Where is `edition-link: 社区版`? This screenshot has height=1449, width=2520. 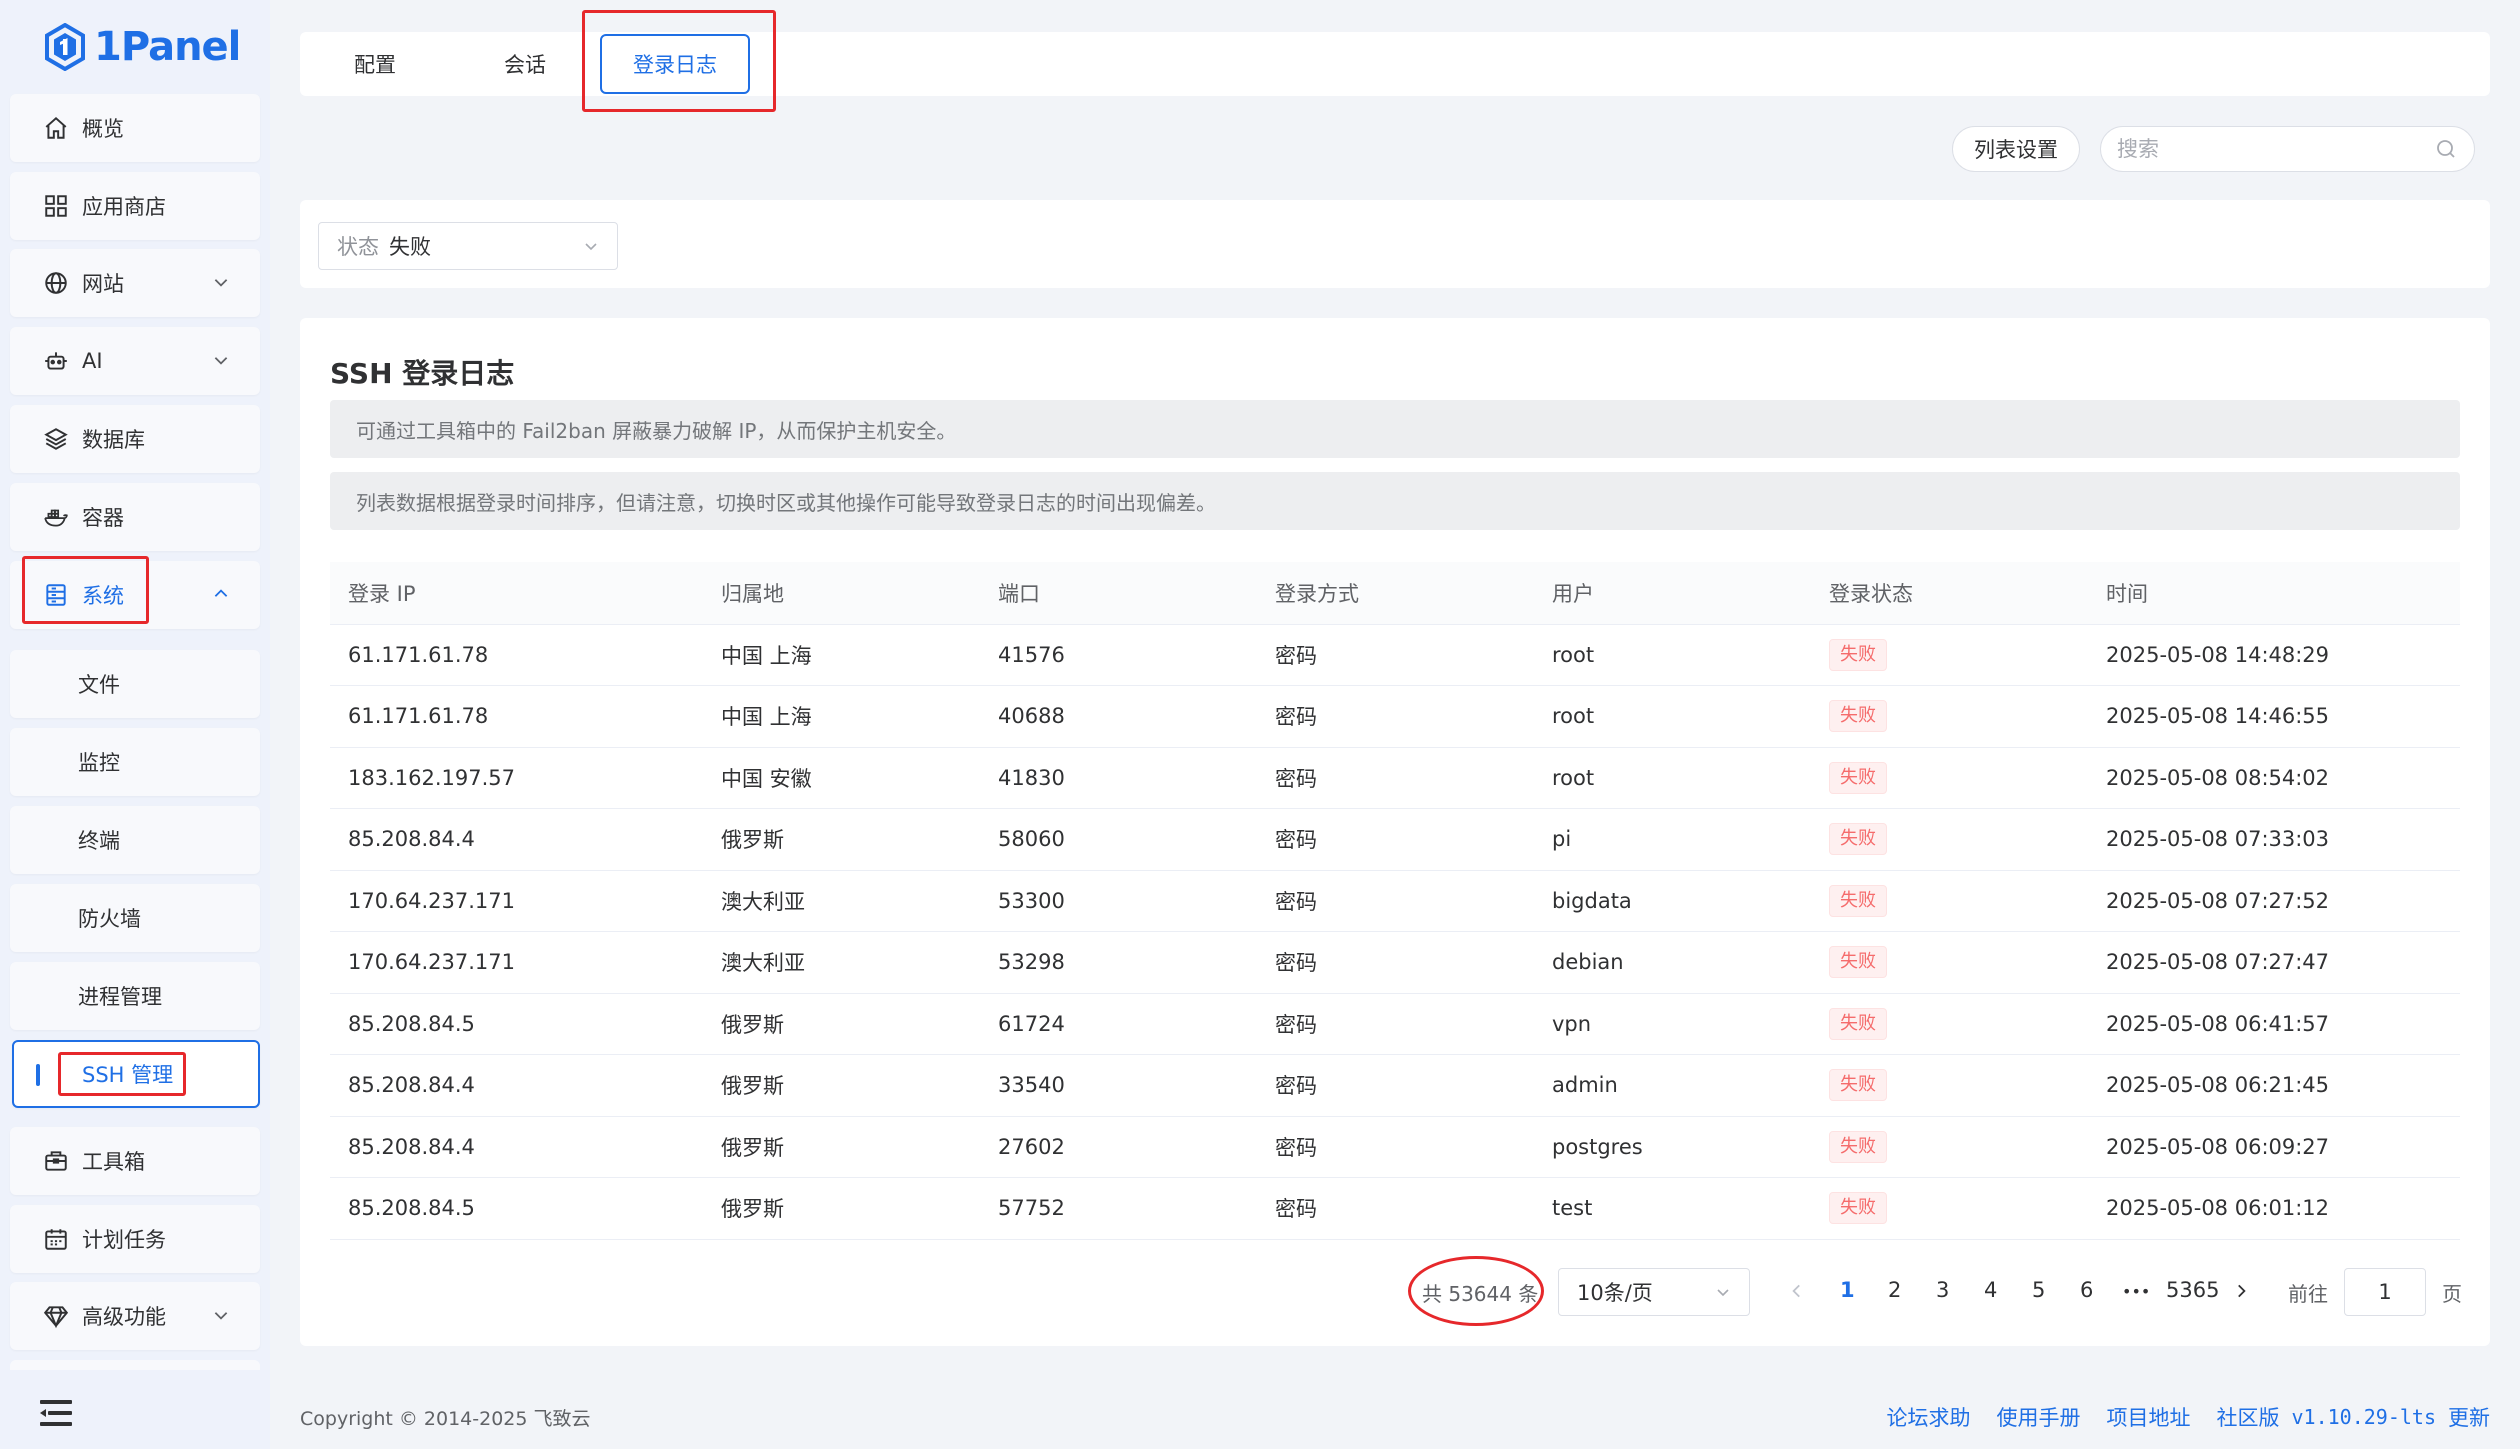
edition-link: 社区版 is located at coordinates (2248, 1417).